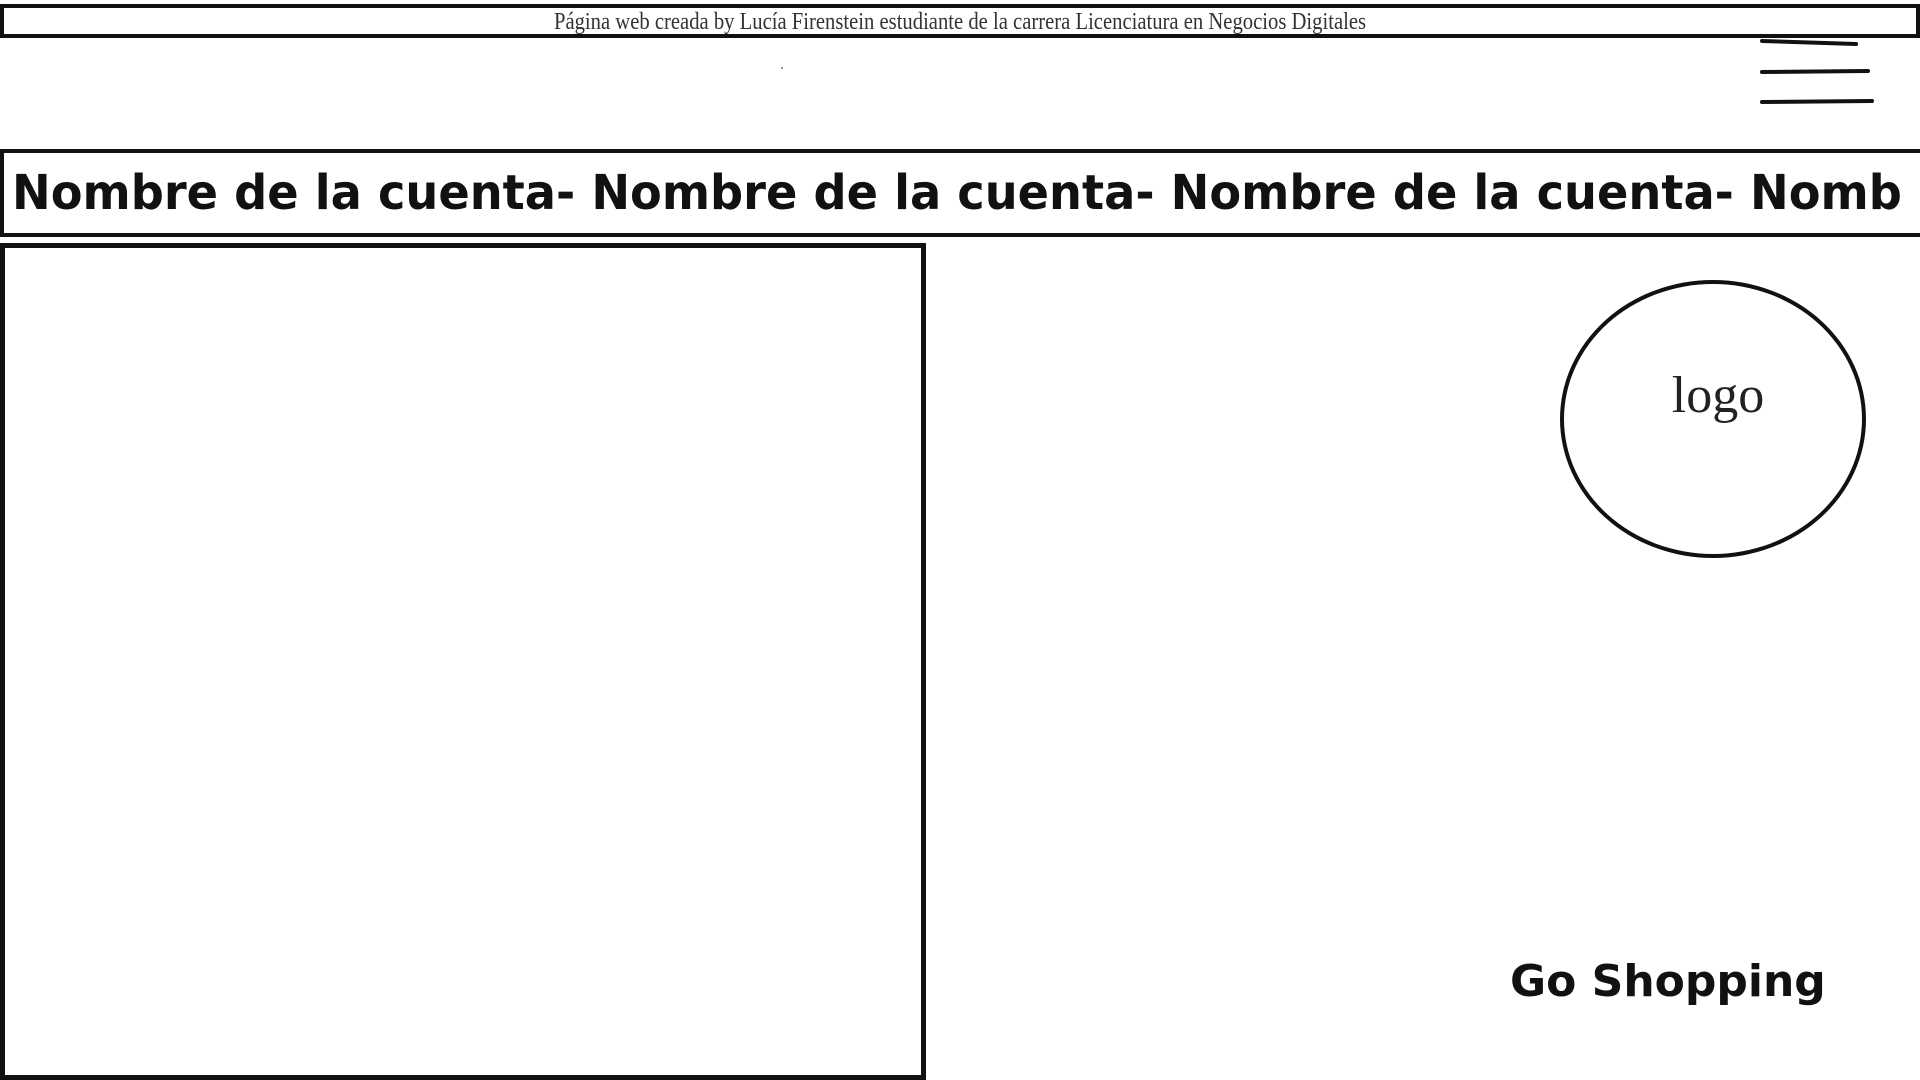 The height and width of the screenshot is (1080, 1920). I want to click on logo-circle: logo, so click(1713, 419).